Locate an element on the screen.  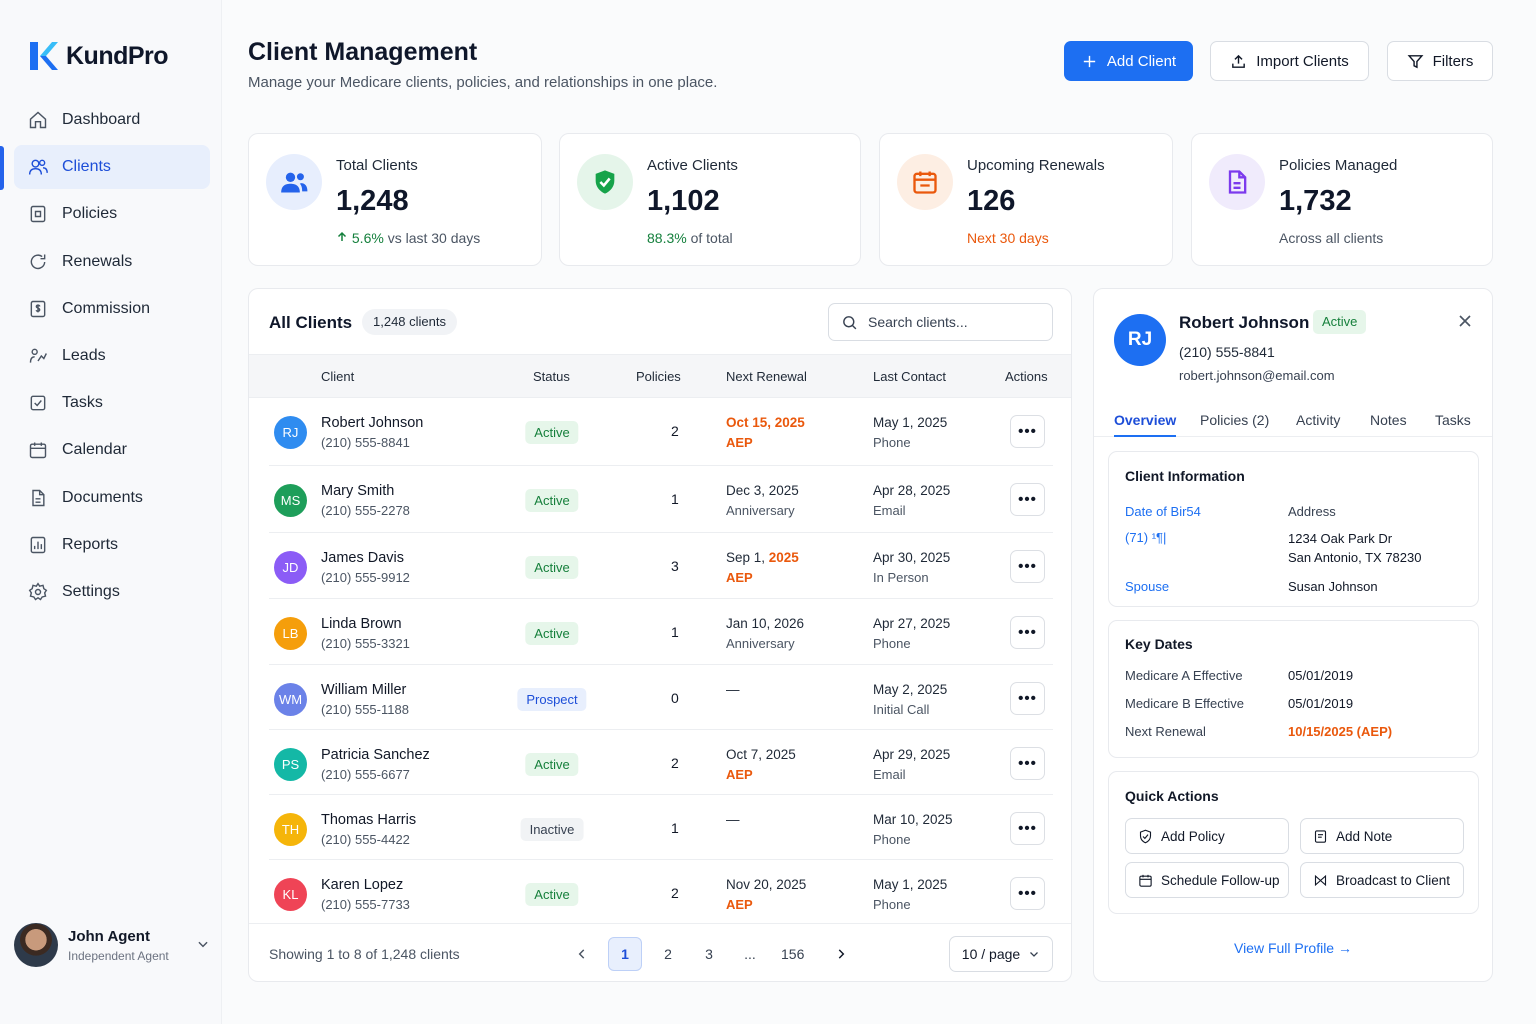
sidebar-item-renewals: Renewals is located at coordinates (112, 262).